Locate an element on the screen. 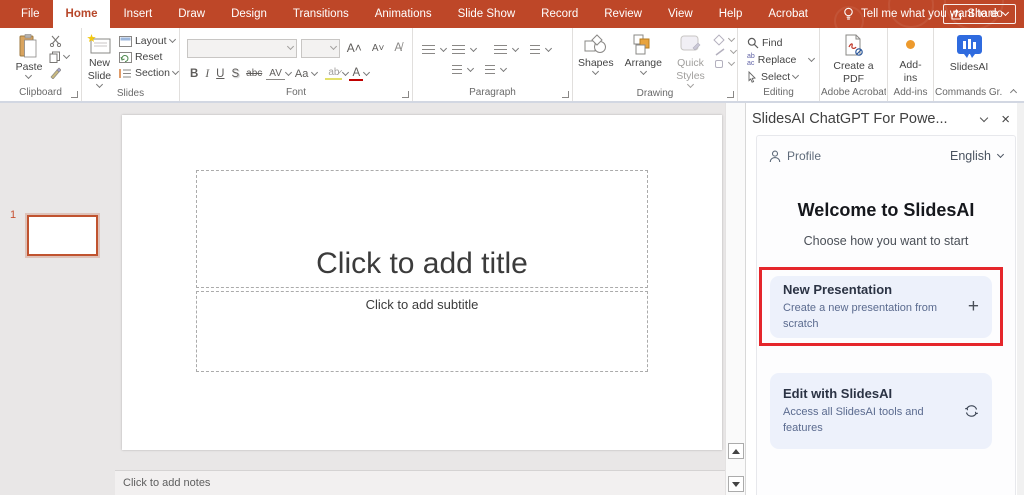 This screenshot has width=1024, height=495. change-case-button: Aa is located at coordinates (301, 74).